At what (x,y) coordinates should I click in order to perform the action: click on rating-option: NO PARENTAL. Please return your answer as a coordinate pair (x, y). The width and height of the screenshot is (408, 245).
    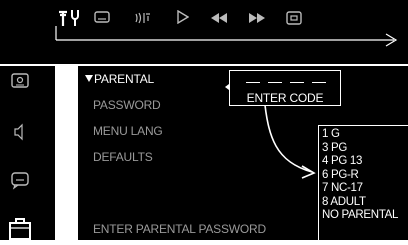
    Looking at the image, I should click on (365, 216).